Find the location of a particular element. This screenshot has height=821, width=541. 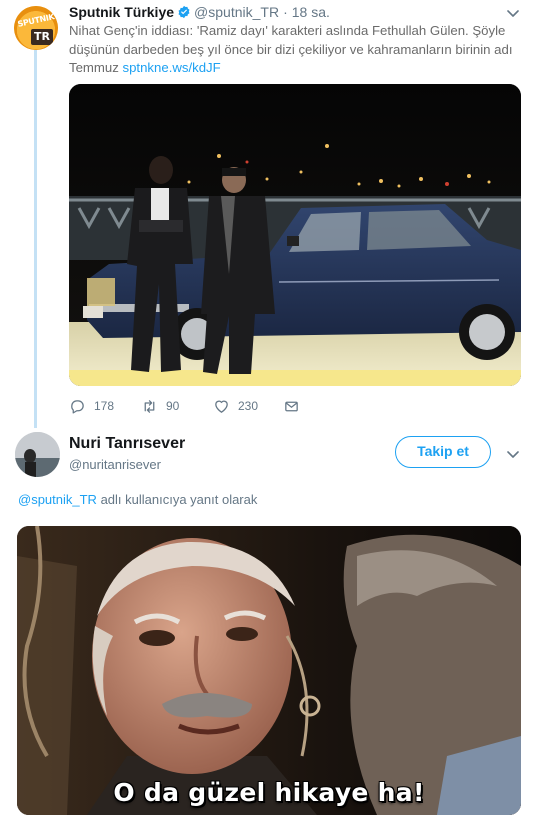

tweet-header: Sputnik Türkiye @sputnik_TR · 18 sa. is located at coordinates (199, 12).